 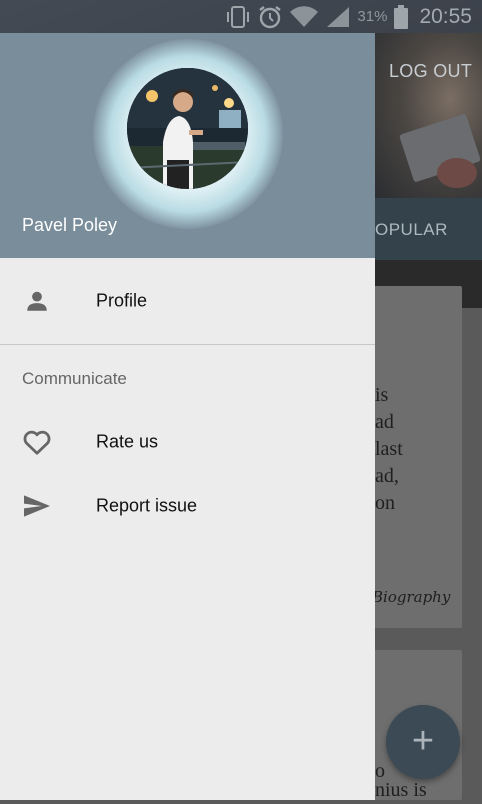 What do you see at coordinates (338, 17) in the screenshot?
I see `signal-icon` at bounding box center [338, 17].